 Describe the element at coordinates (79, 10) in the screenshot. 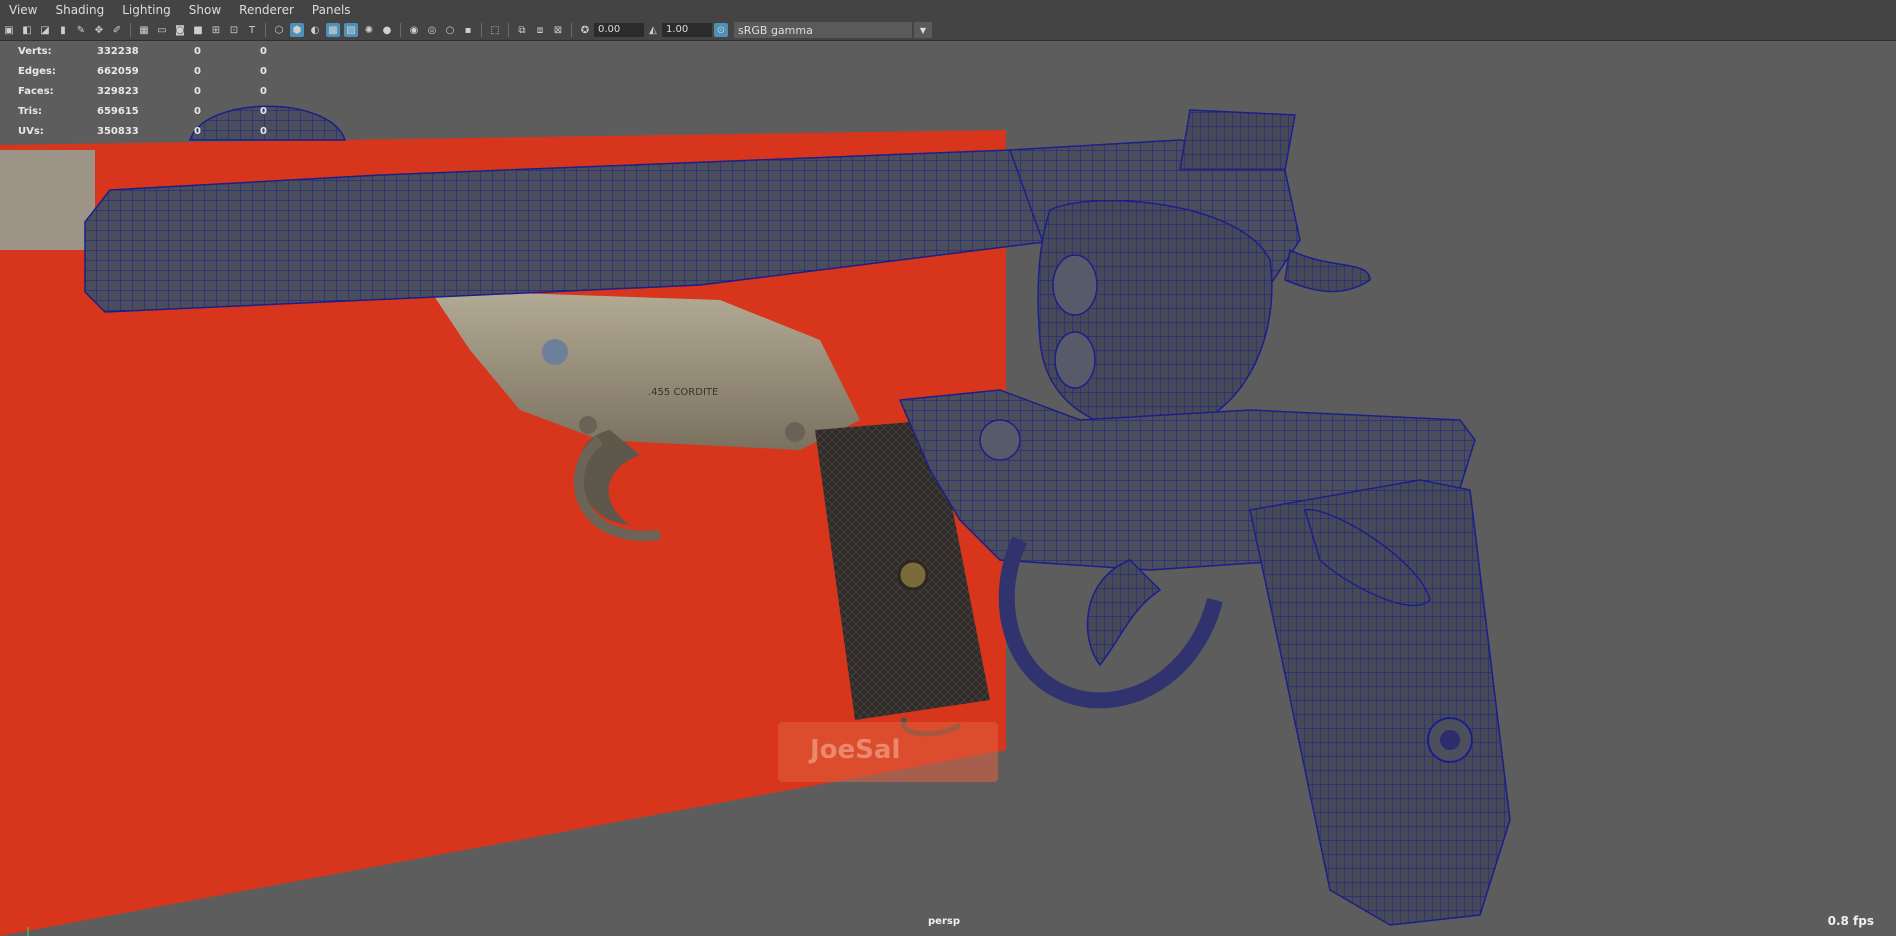

I see `menu-shading: Shading` at that location.